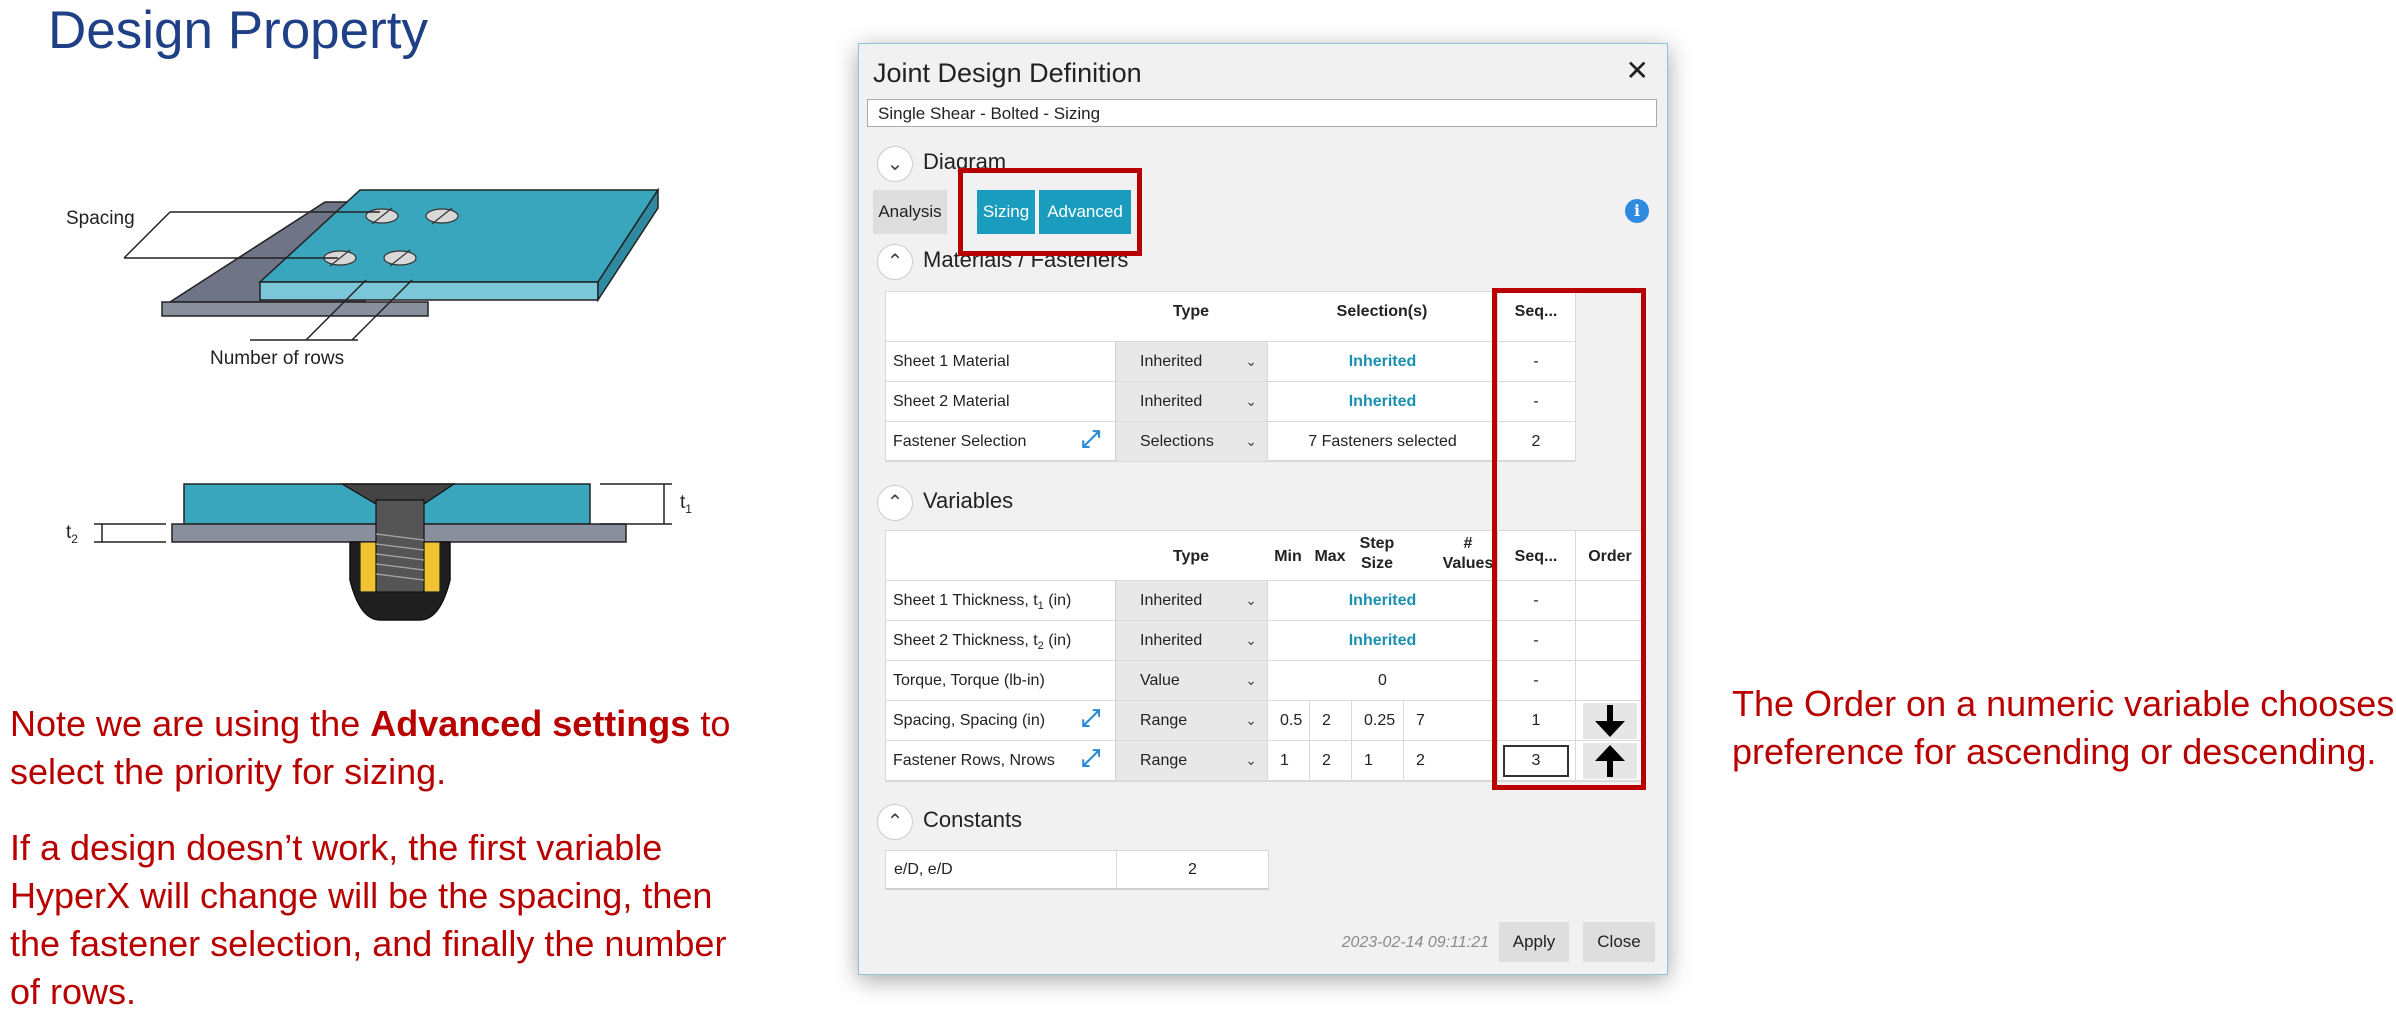 The height and width of the screenshot is (1020, 2396). What do you see at coordinates (1534, 942) in the screenshot?
I see `apply-button: Apply` at bounding box center [1534, 942].